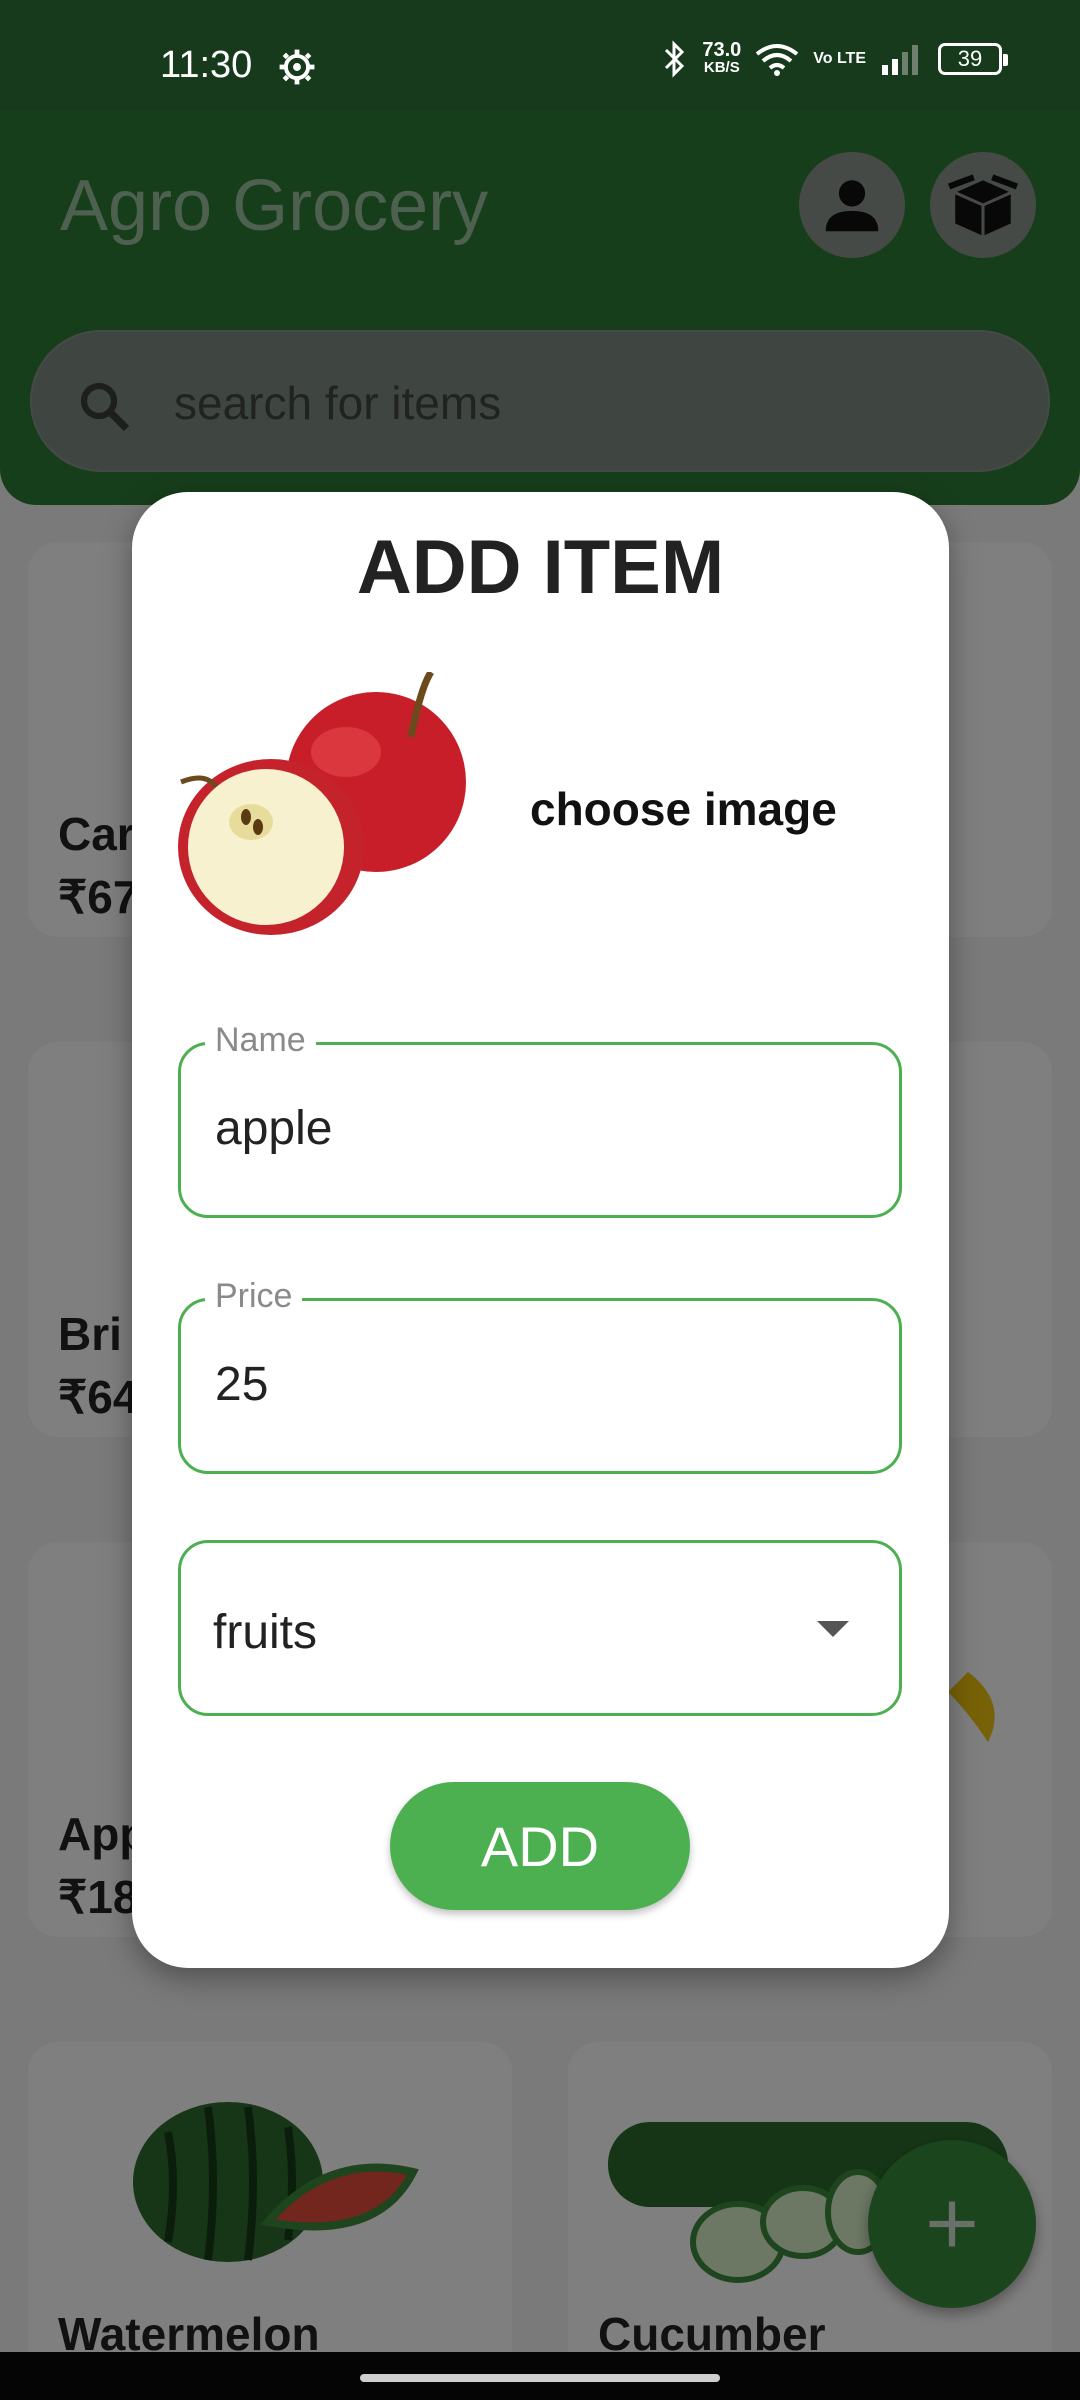  Describe the element at coordinates (297, 67) in the screenshot. I see `settings-gear-icon` at that location.